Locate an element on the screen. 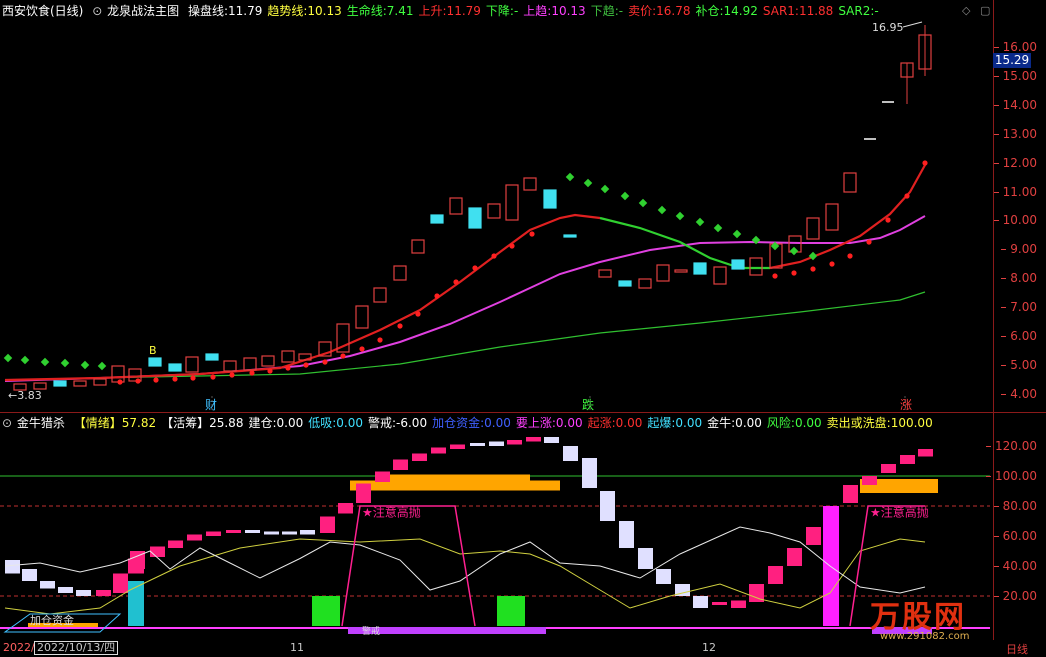  low-price-label: ←3.83 is located at coordinates (25, 395).